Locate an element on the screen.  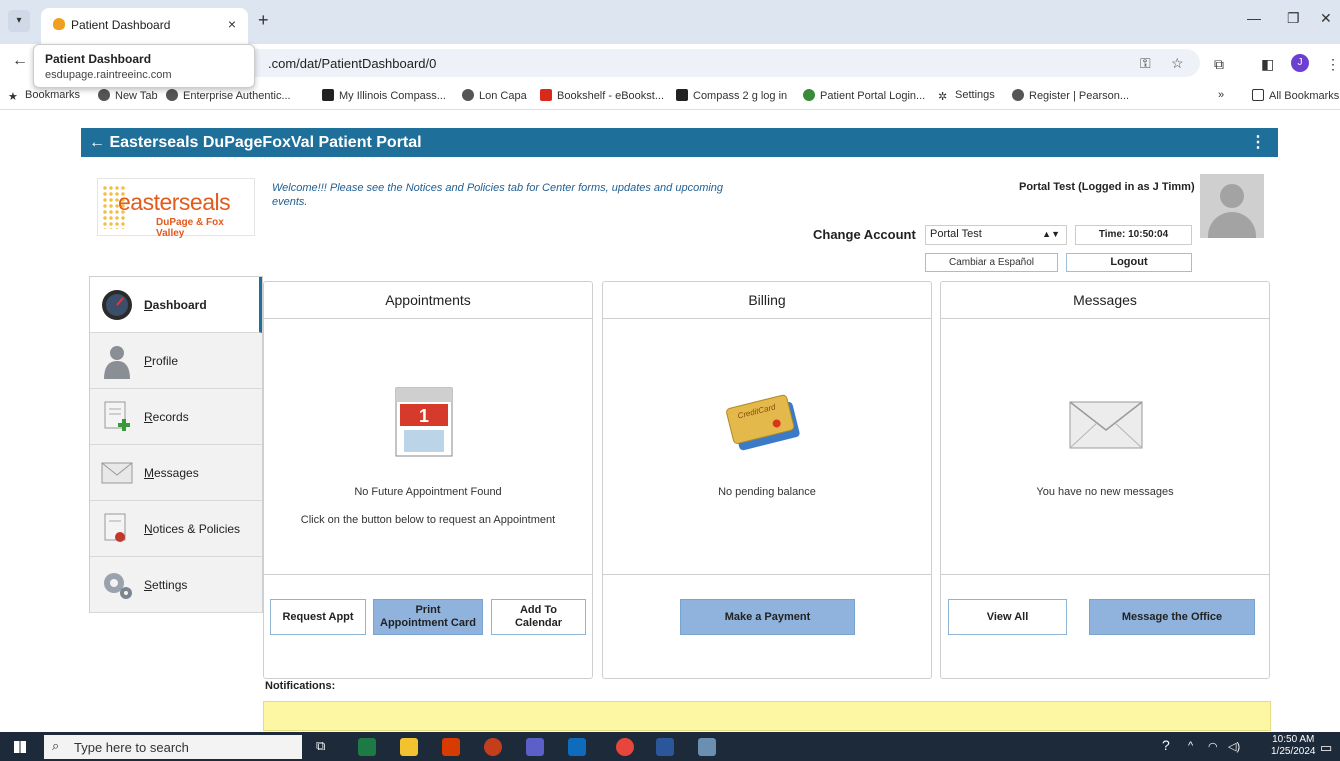
logged-in-status: Portal Test (Logged in as J Timm) is located at coordinates (1107, 187).